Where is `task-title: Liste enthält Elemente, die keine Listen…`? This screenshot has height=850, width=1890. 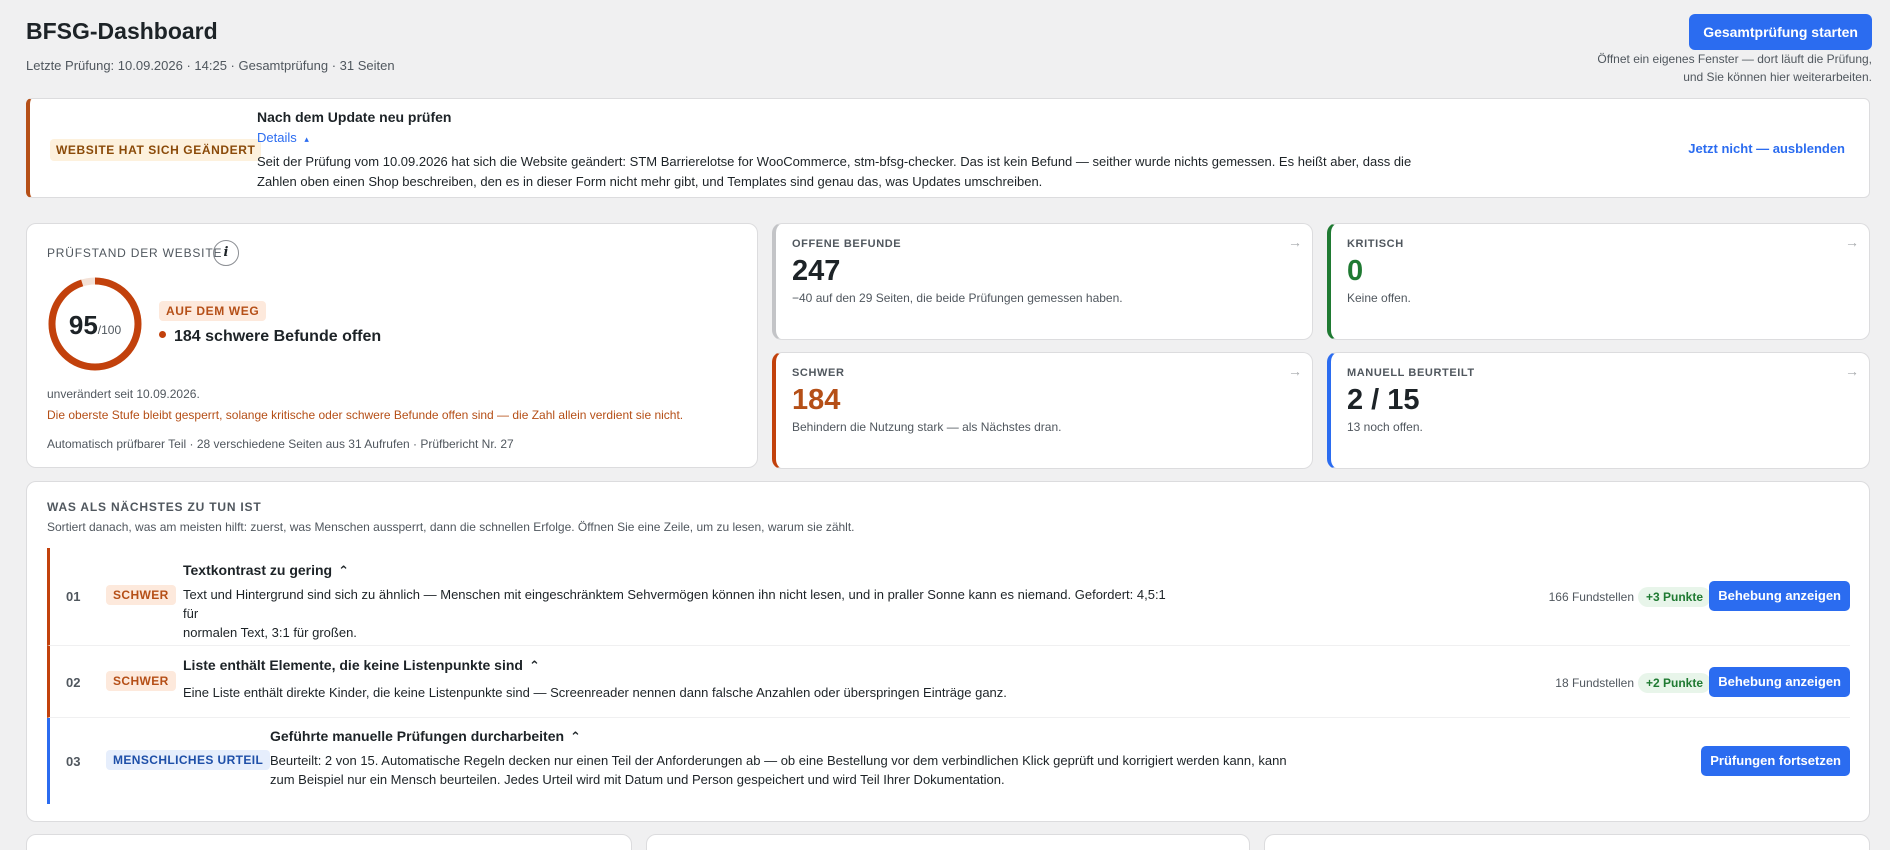 task-title: Liste enthält Elemente, die keine Listen… is located at coordinates (361, 665).